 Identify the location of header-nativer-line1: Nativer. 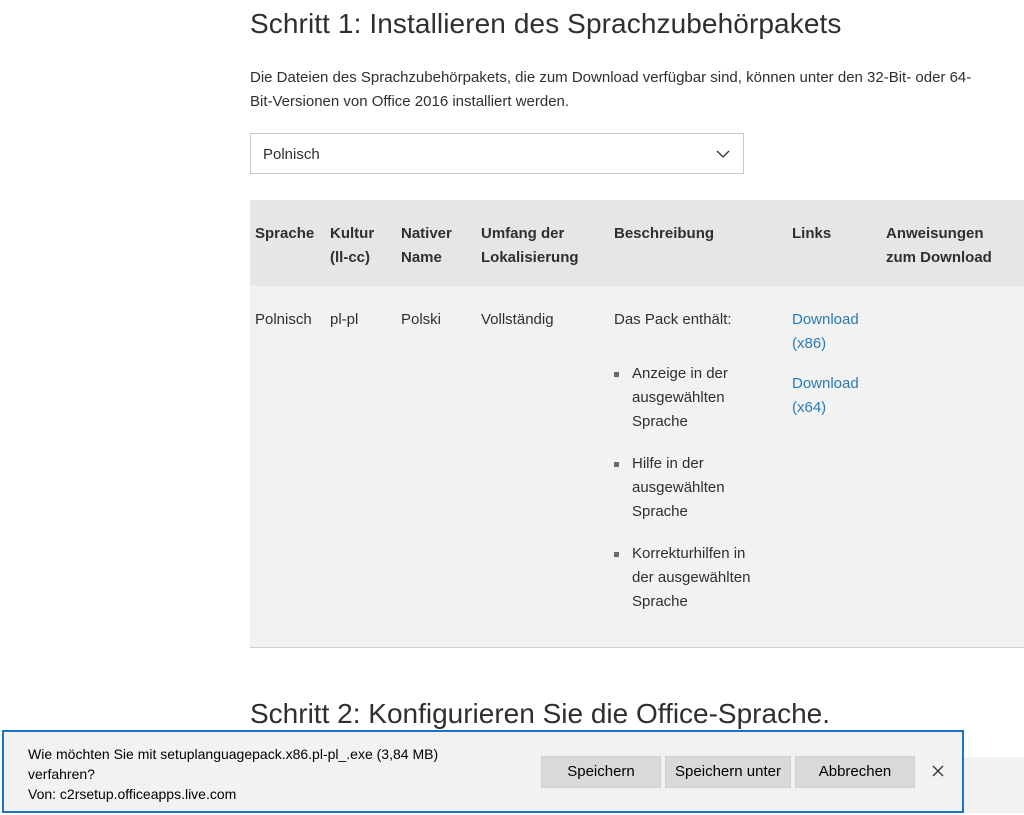
(426, 233).